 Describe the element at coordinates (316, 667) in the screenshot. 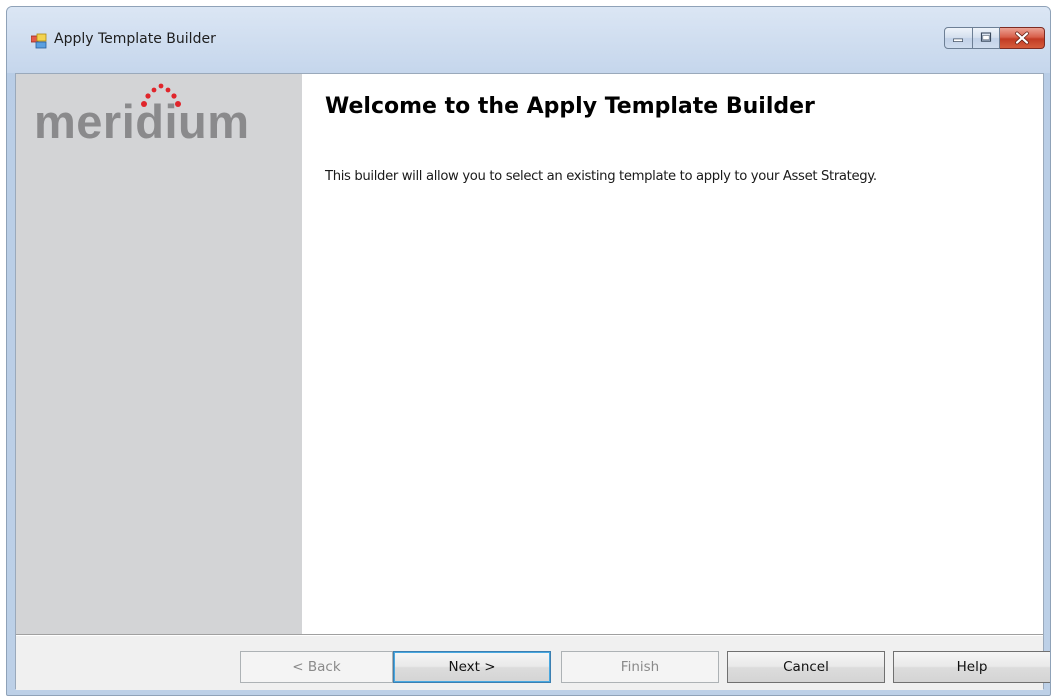

I see `back-button: < Back` at that location.